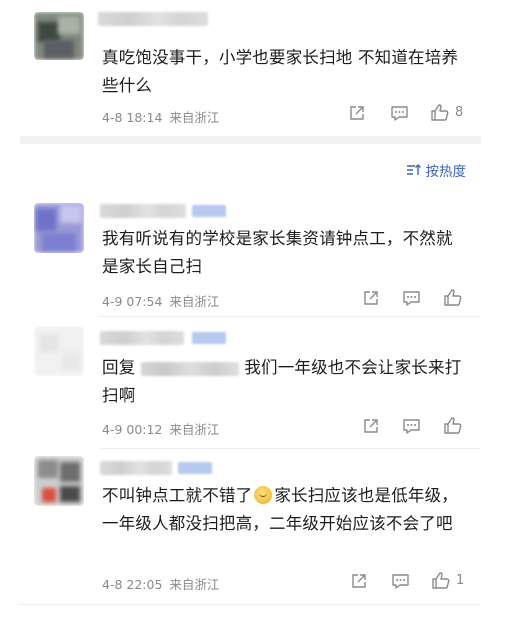 This screenshot has height=619, width=506. I want to click on section-divider, so click(250, 140).